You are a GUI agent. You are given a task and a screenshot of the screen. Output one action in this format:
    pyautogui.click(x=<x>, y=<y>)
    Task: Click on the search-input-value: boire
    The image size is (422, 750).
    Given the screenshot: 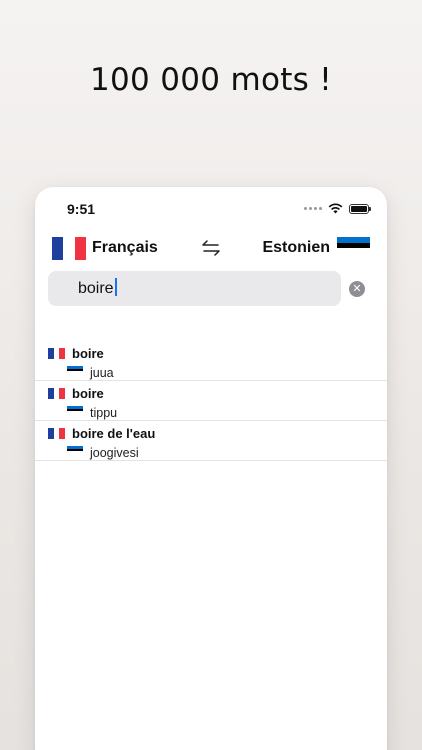 What is the action you would take?
    pyautogui.click(x=96, y=288)
    